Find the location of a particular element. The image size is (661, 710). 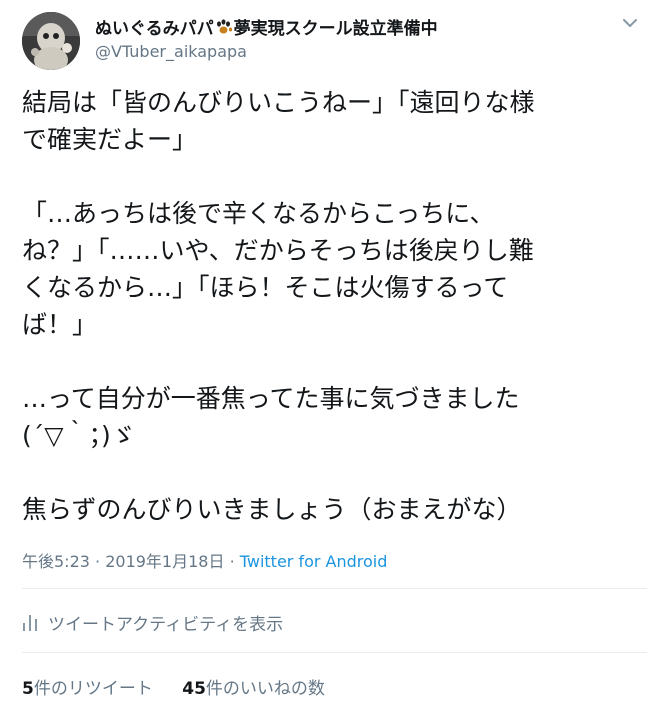

avatar is located at coordinates (51, 41).